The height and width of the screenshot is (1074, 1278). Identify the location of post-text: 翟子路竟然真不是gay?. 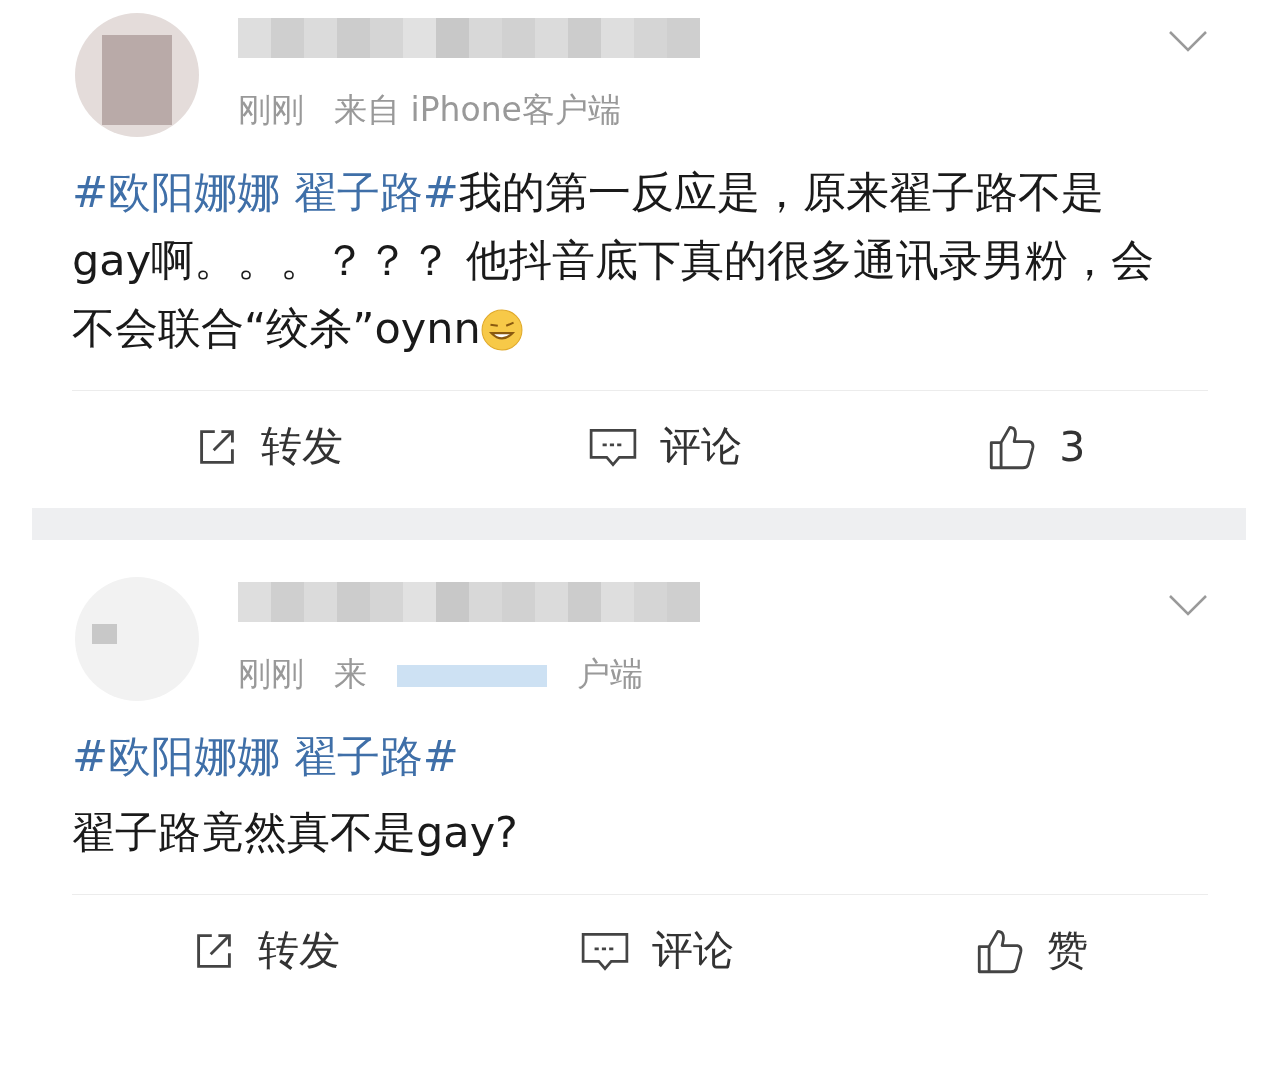
(295, 832).